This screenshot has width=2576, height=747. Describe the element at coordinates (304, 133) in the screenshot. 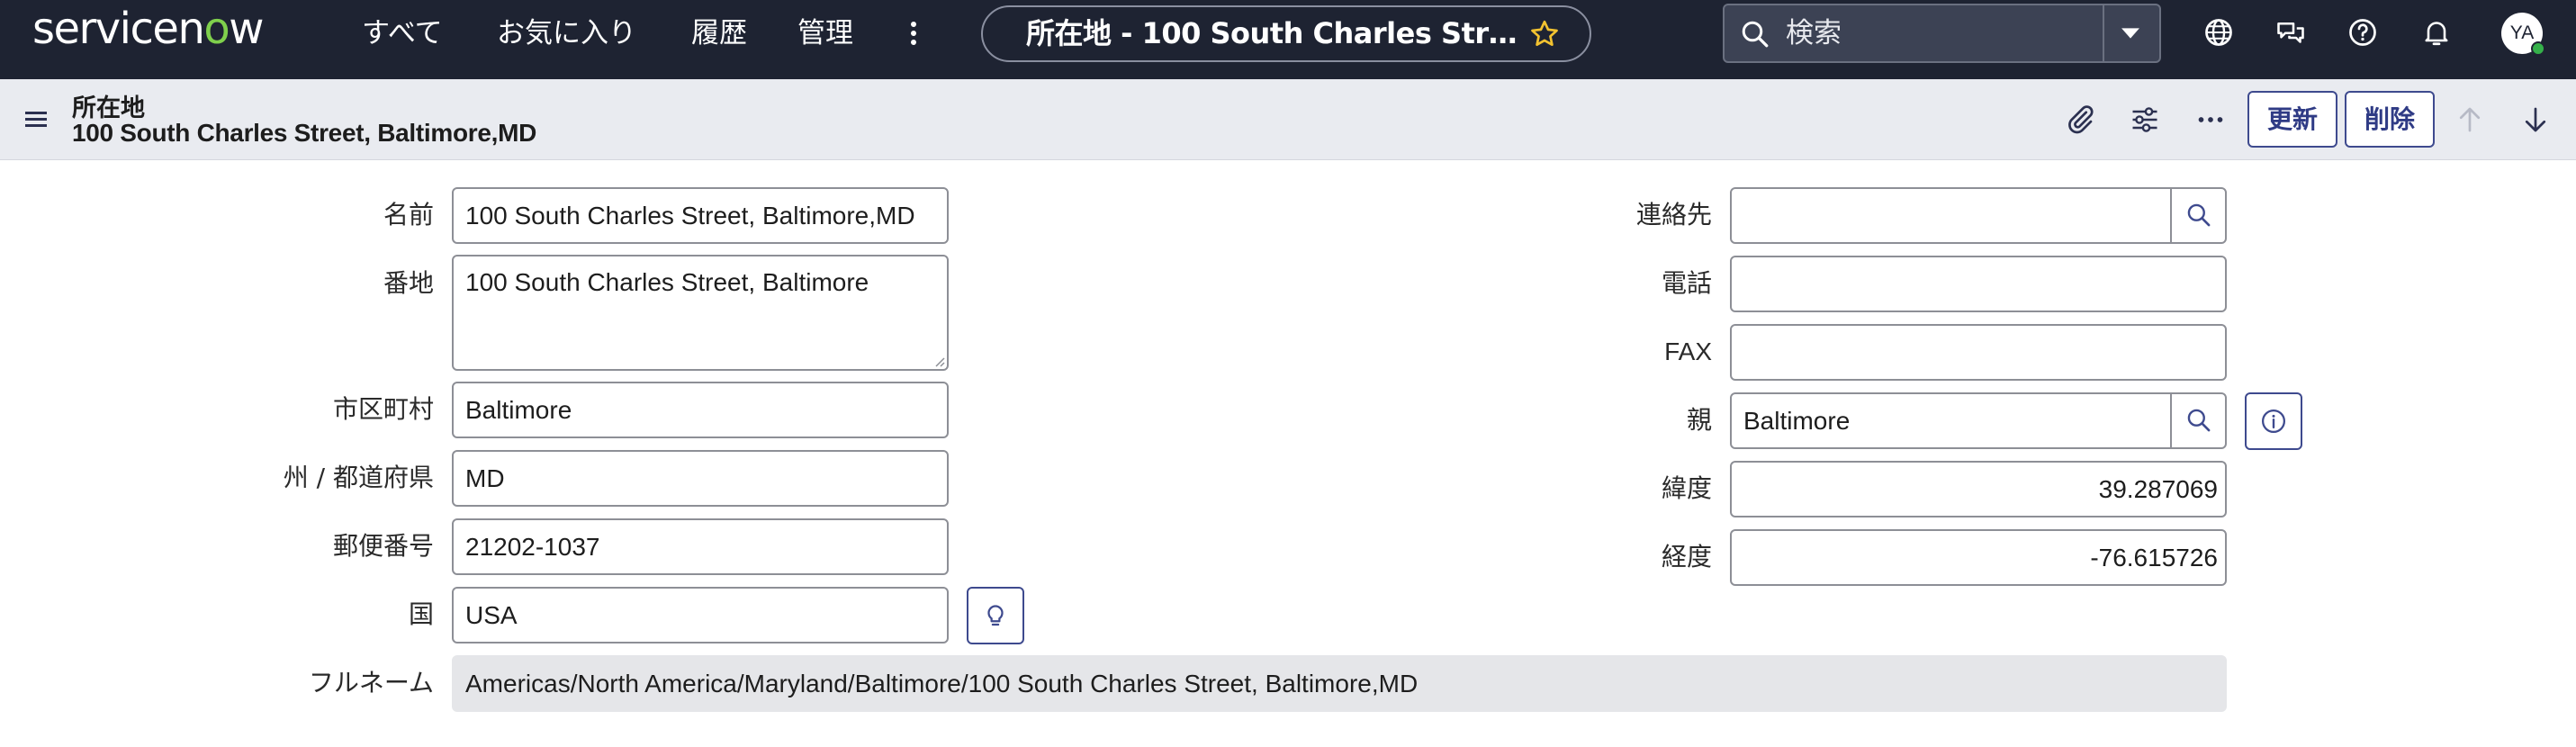

I see `record-display-name: 100 South Charles Street, Baltimore,MD` at that location.